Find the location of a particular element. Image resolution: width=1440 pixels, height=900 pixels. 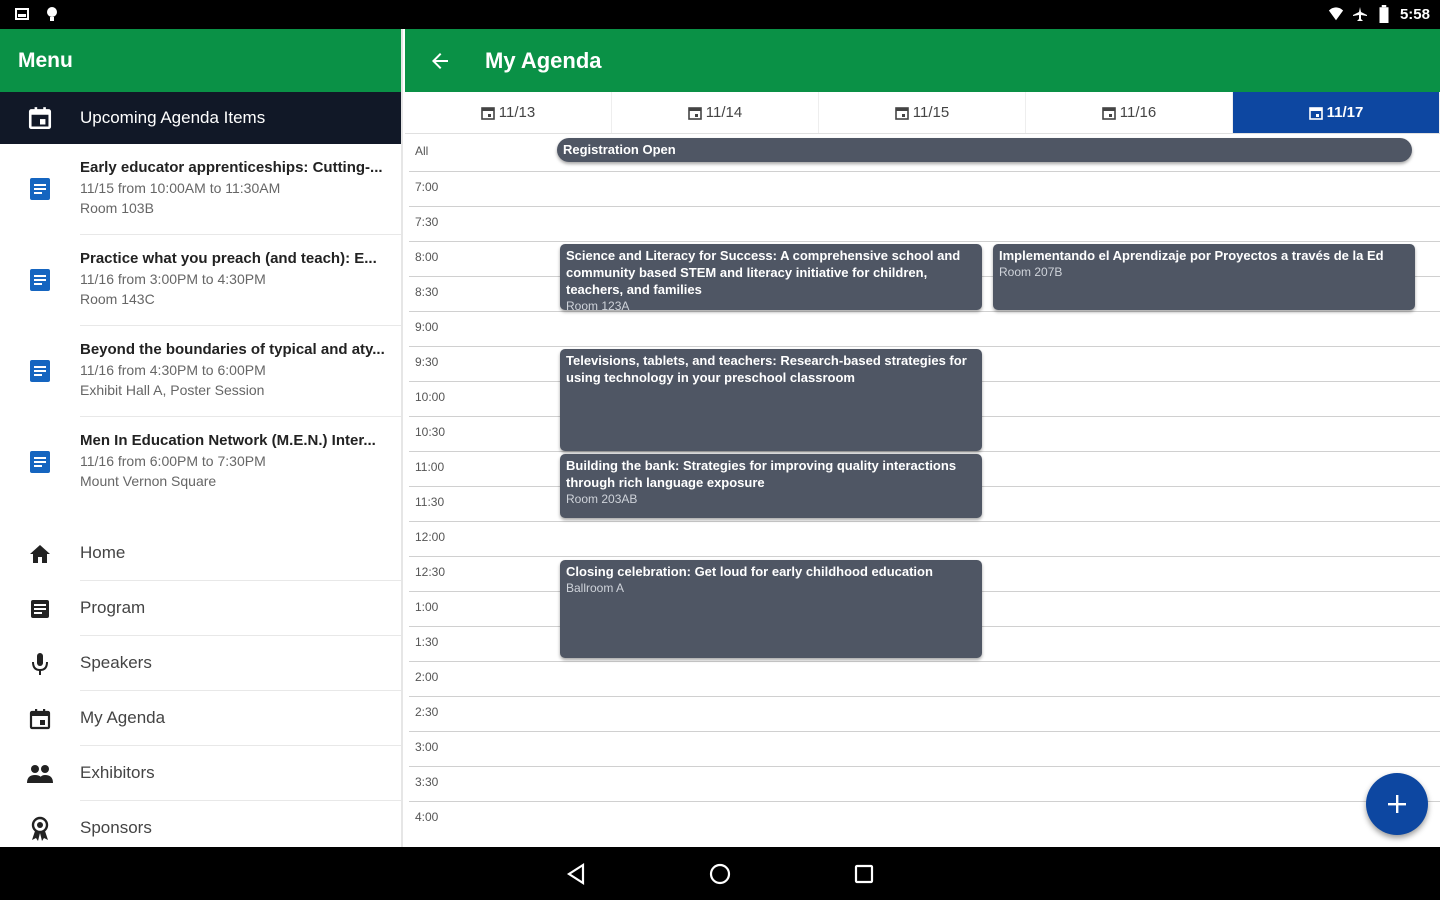

airplane-icon is located at coordinates (1359, 14).